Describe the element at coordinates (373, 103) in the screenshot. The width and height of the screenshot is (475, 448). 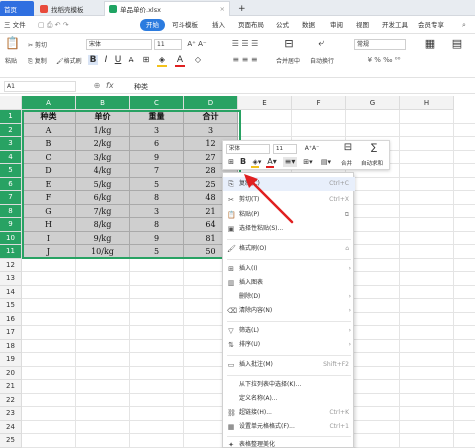
I see `column-header-g: G` at that location.